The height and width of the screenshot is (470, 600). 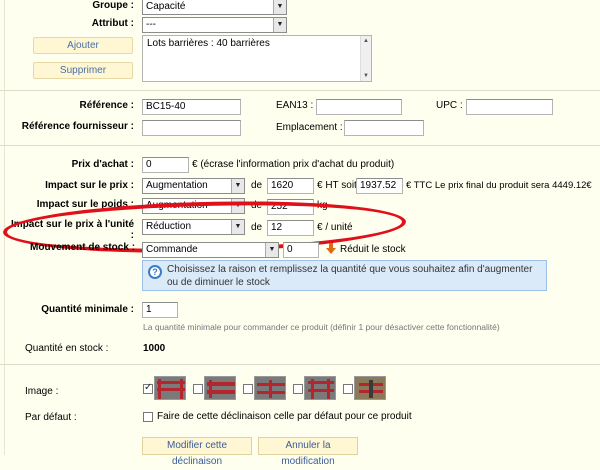 I want to click on attribute-list-scrollbar: ▲ ▼, so click(x=365, y=58).